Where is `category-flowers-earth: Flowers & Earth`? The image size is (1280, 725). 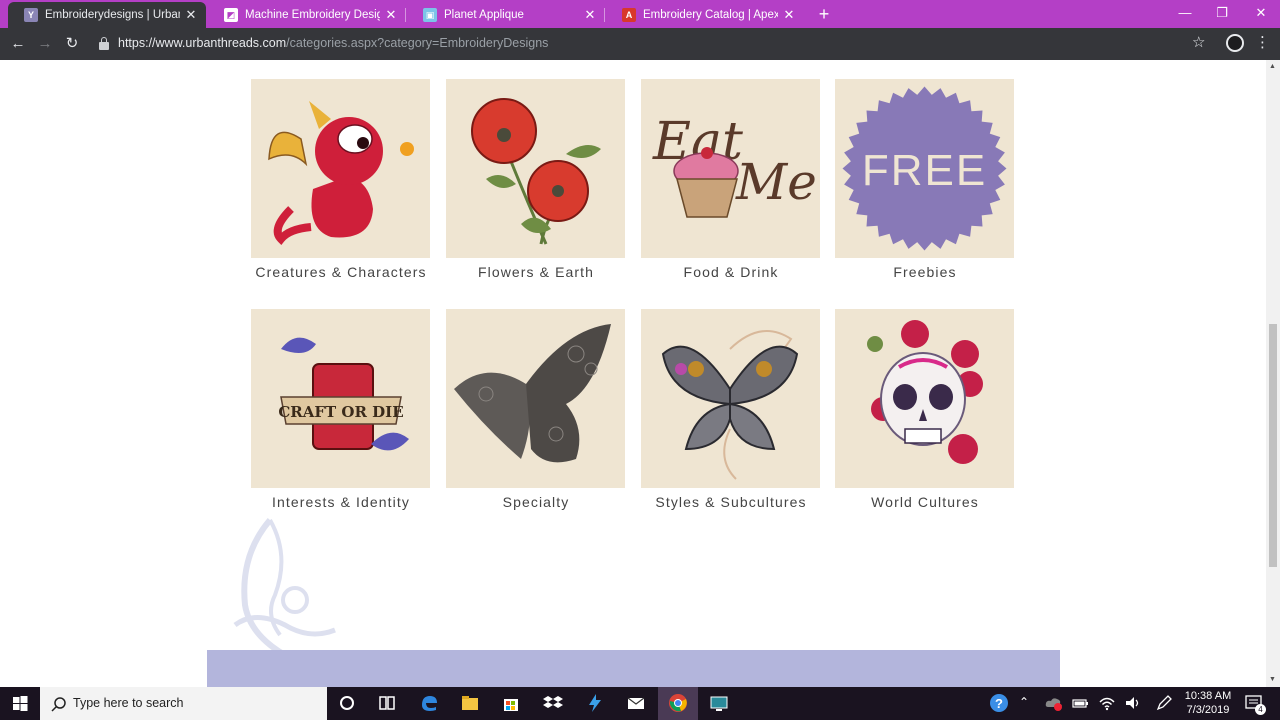
category-flowers-earth: Flowers & Earth is located at coordinates (536, 179).